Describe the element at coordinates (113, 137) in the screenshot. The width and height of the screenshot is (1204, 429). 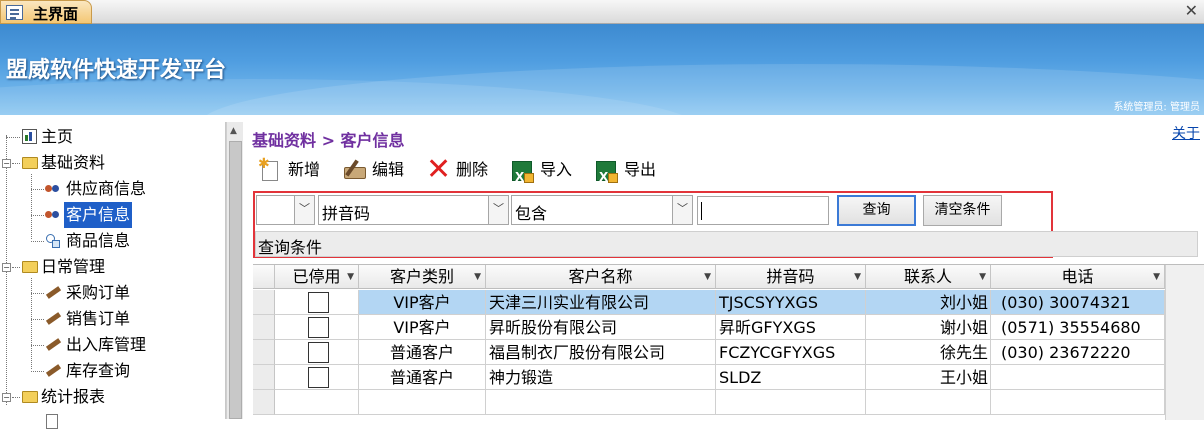
I see `tree-item-home: 主页` at that location.